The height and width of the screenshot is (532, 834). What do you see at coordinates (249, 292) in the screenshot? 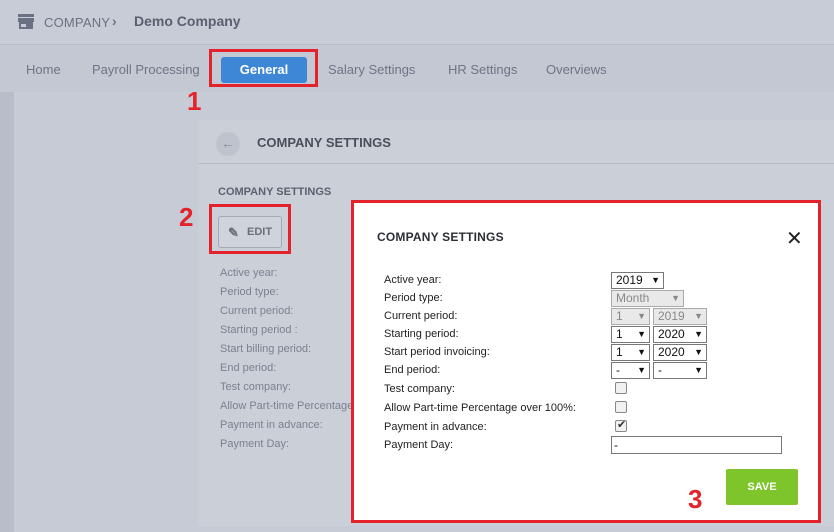
I see `field-label: Period type:` at bounding box center [249, 292].